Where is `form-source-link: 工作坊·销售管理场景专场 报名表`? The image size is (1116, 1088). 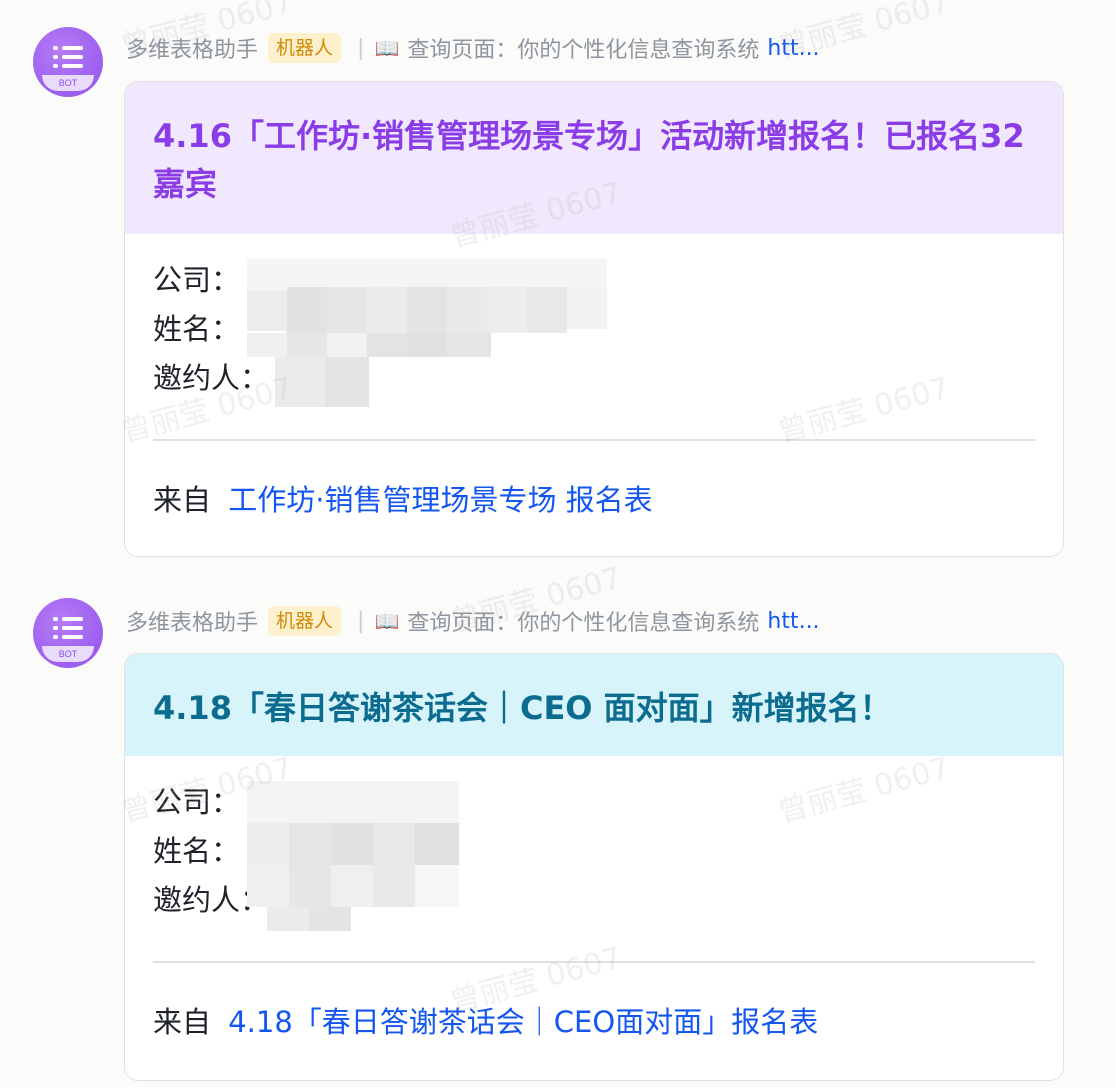 form-source-link: 工作坊·销售管理场景专场 报名表 is located at coordinates (440, 500).